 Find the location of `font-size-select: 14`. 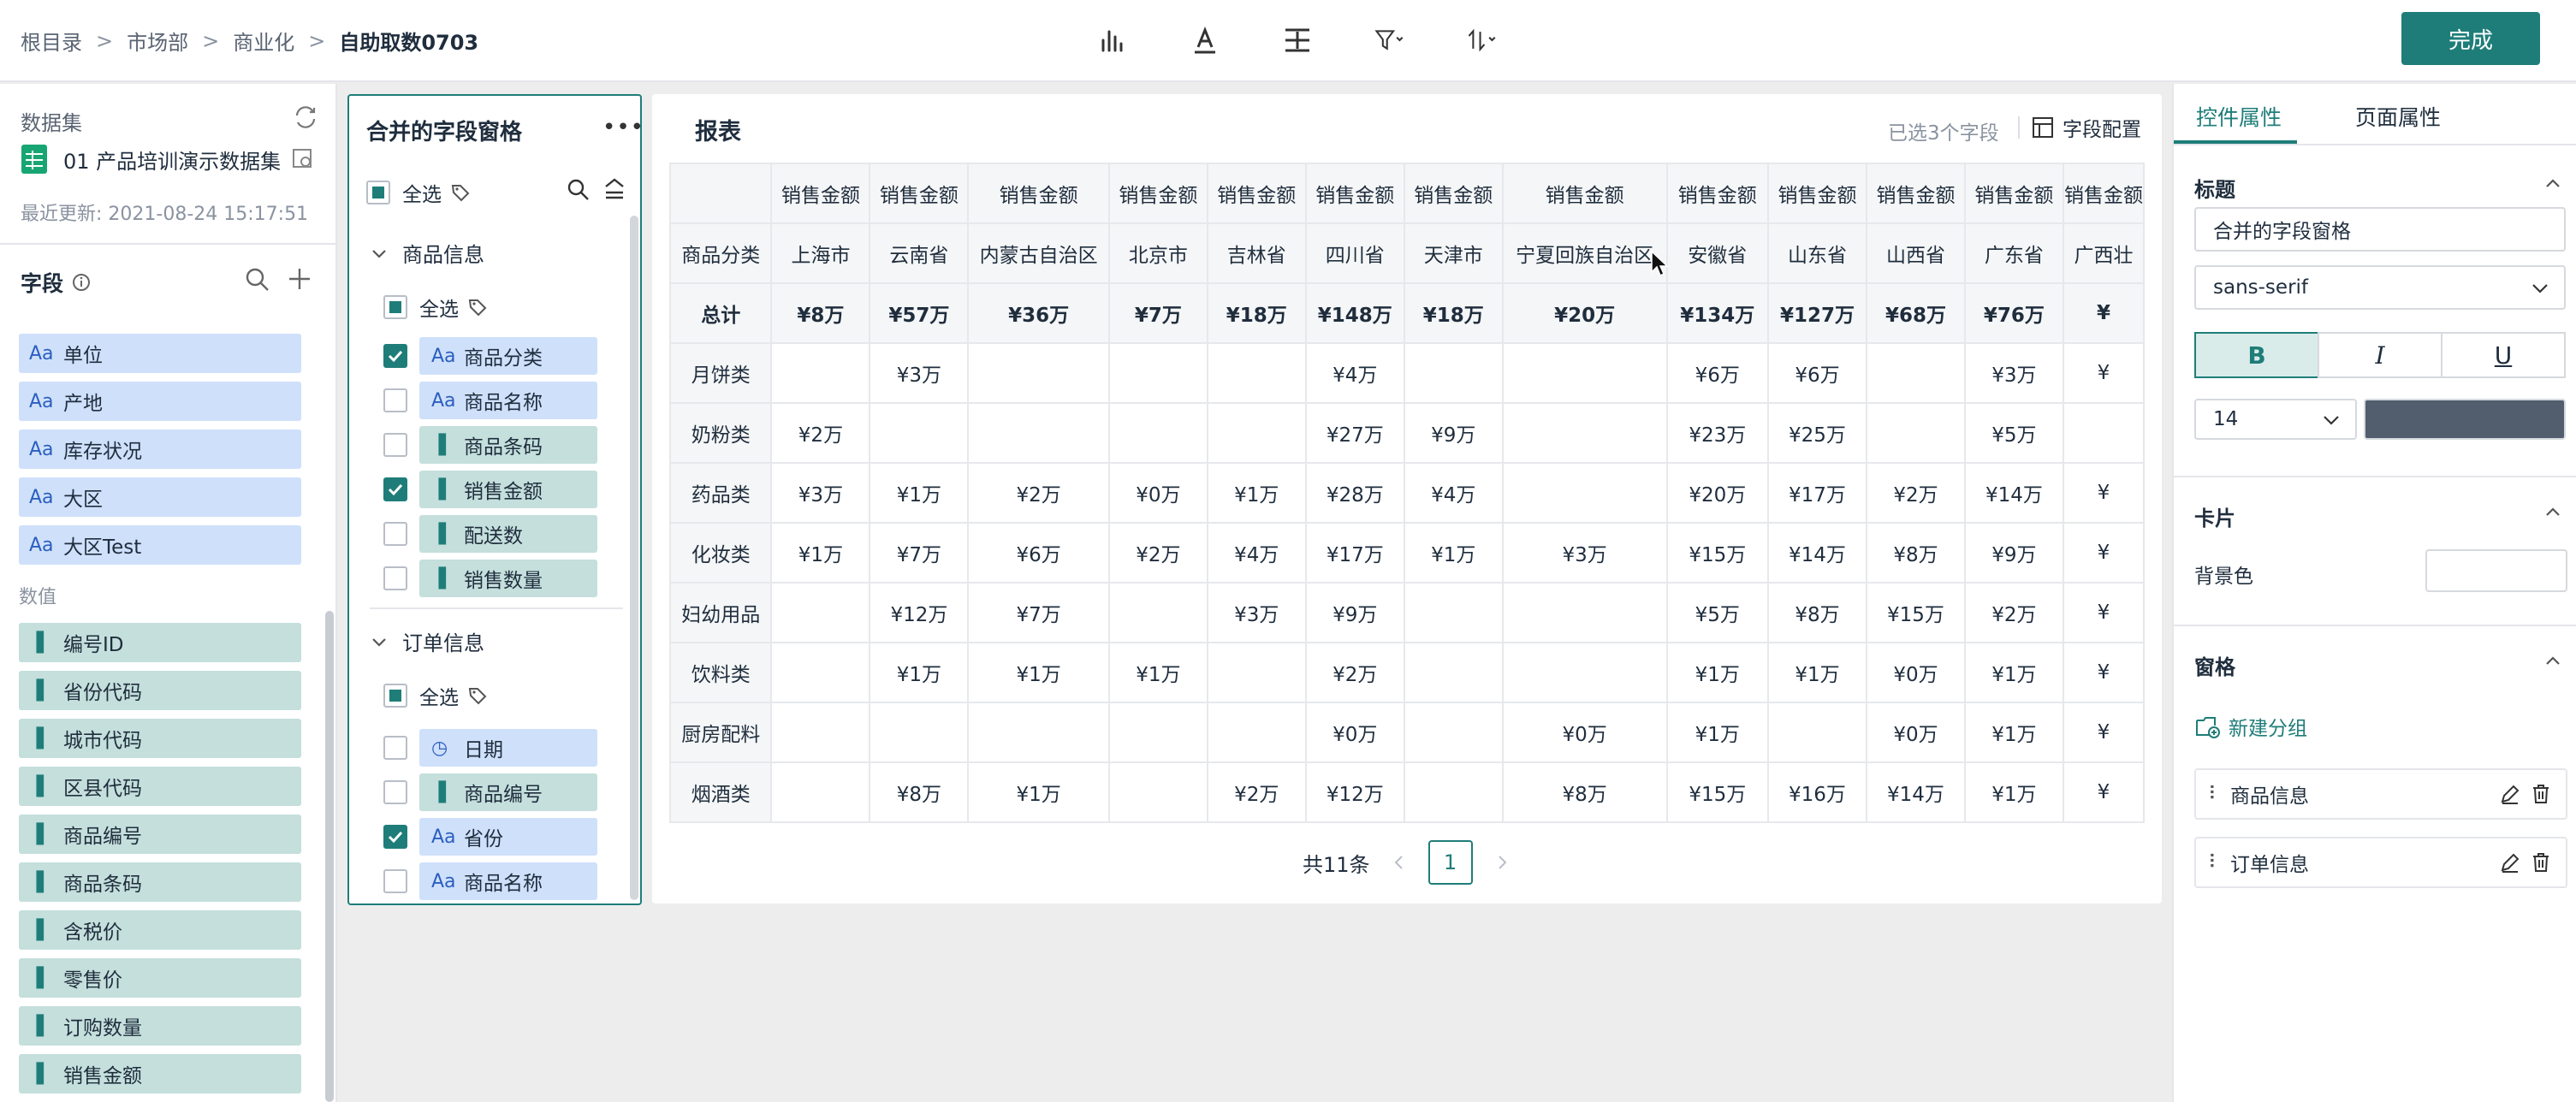

font-size-select: 14 is located at coordinates (2275, 419).